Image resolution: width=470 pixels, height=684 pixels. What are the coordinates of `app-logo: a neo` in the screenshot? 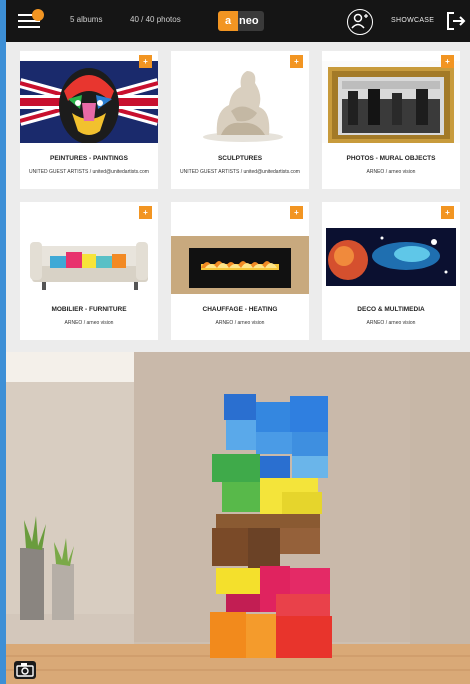 It's located at (241, 21).